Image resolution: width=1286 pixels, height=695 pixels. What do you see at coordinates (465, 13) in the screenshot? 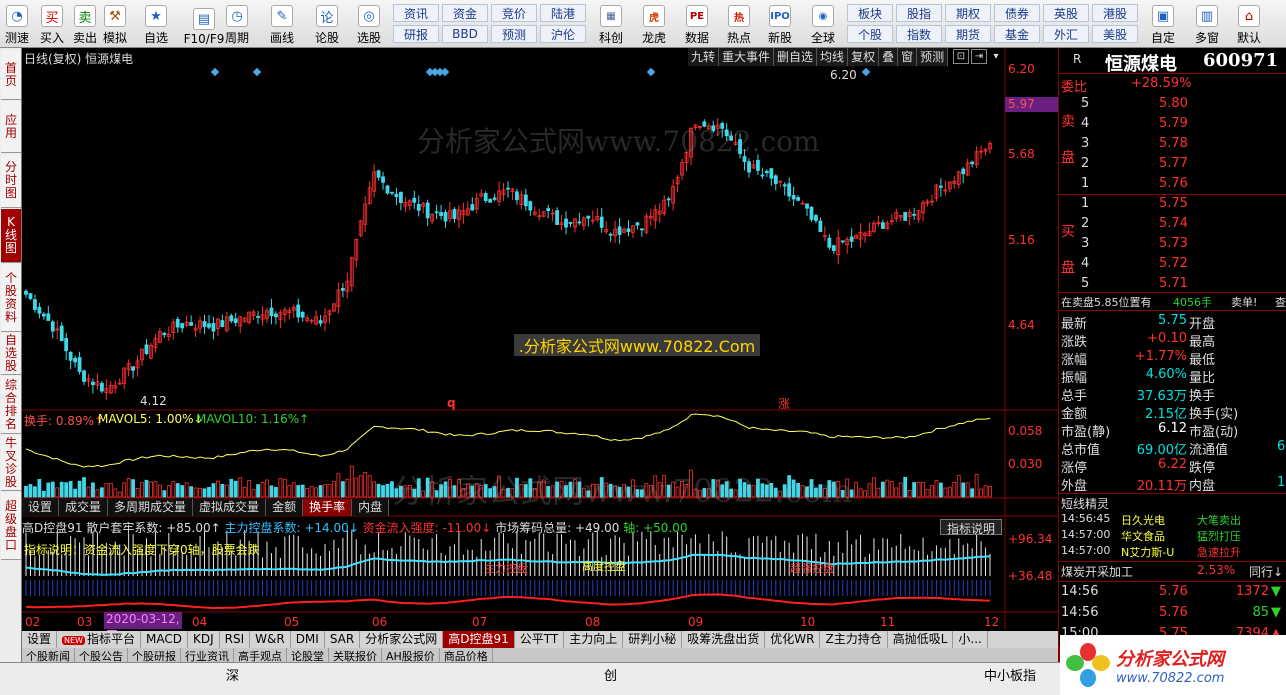
I see `tag-button: 资金` at bounding box center [465, 13].